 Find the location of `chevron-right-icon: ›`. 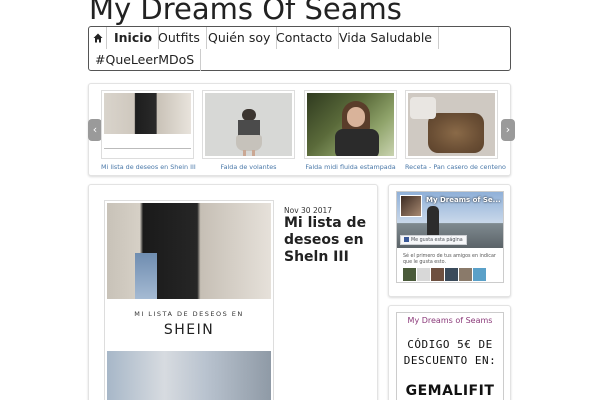

chevron-right-icon: › is located at coordinates (508, 129).